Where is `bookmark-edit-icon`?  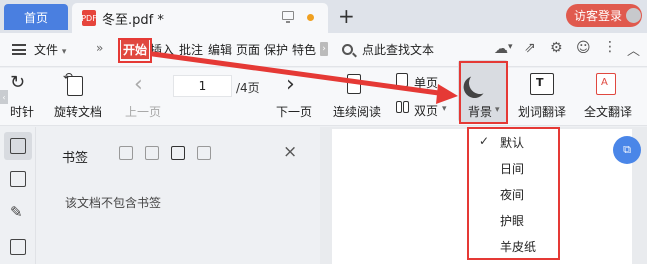 bookmark-edit-icon is located at coordinates (178, 153).